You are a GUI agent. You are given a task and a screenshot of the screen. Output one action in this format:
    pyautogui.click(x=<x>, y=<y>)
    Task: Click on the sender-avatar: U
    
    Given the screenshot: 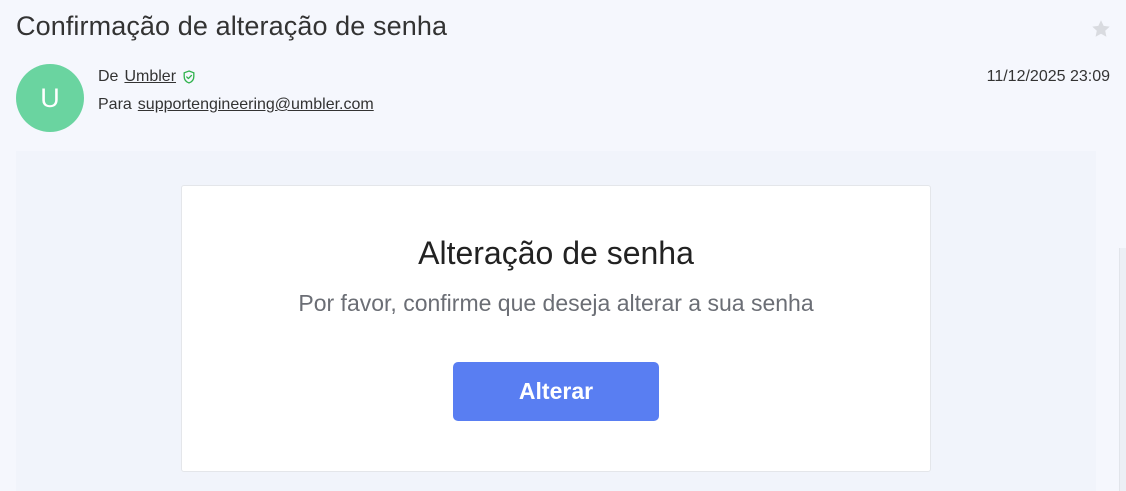 What is the action you would take?
    pyautogui.click(x=50, y=98)
    